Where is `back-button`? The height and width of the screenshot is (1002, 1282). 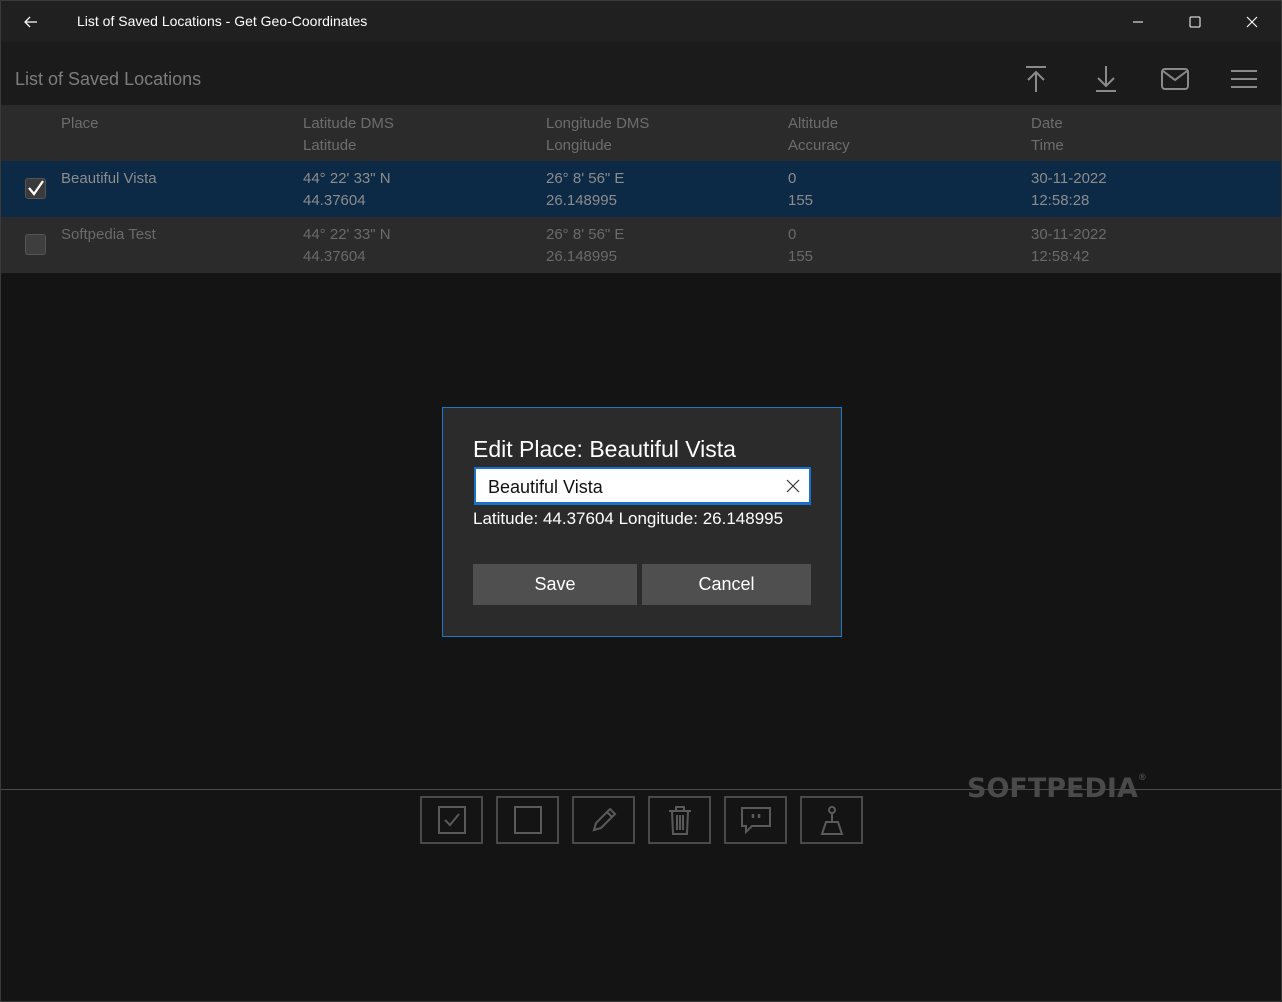 back-button is located at coordinates (31, 22).